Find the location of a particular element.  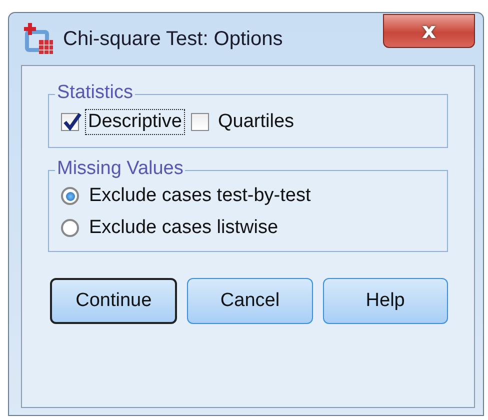

checkbox-label: Quartiles is located at coordinates (256, 122).